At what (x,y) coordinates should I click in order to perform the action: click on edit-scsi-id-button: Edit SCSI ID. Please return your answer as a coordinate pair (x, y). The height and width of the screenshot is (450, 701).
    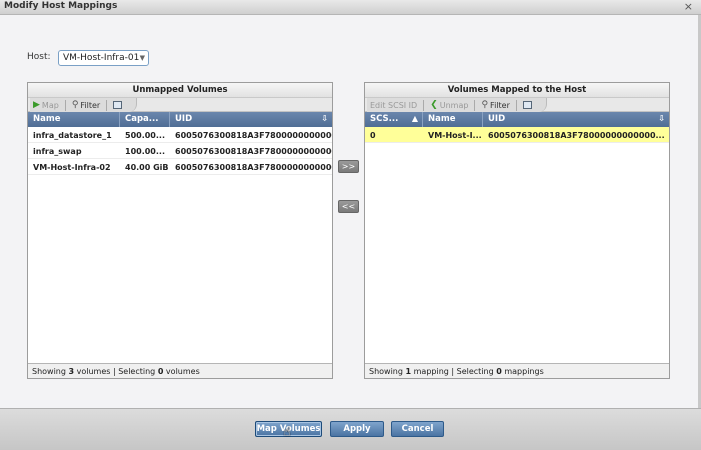
    Looking at the image, I should click on (393, 105).